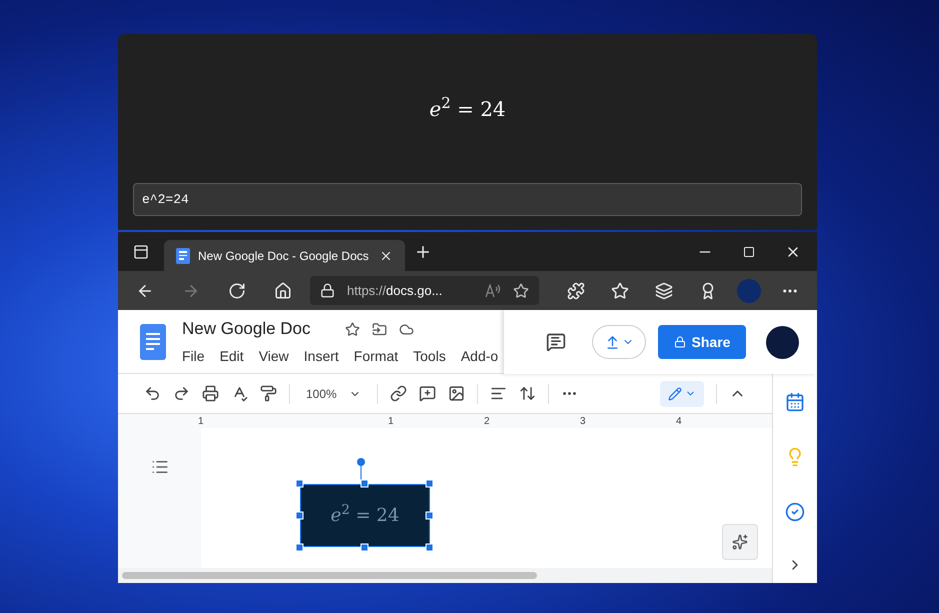 The image size is (939, 613). Describe the element at coordinates (612, 342) in the screenshot. I see `present-icon` at that location.